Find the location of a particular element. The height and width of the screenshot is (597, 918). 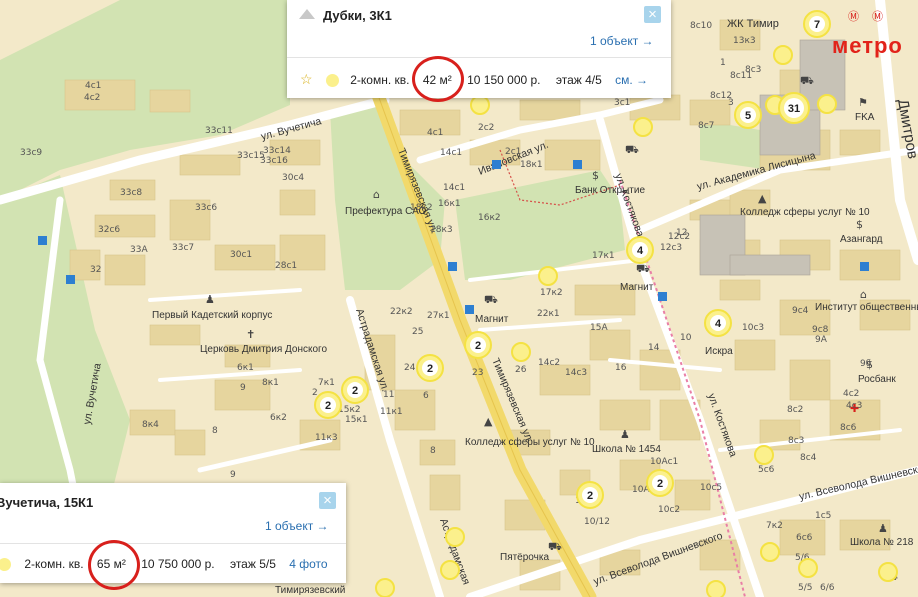

svg-text: 14 is located at coordinates (654, 348).